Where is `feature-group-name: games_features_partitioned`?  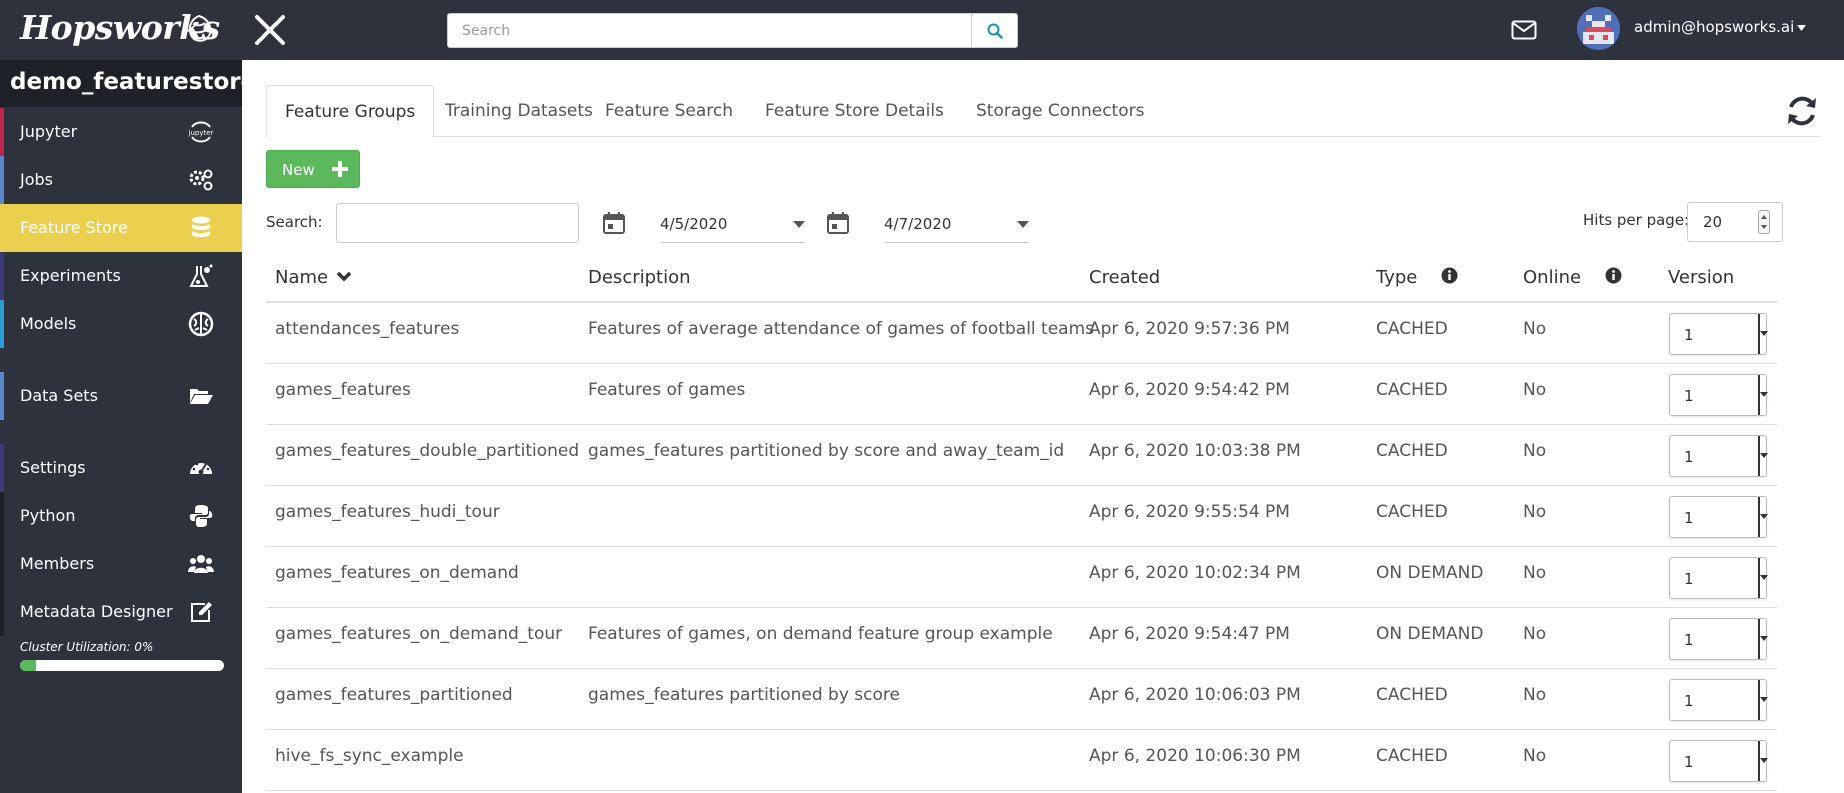 feature-group-name: games_features_partitioned is located at coordinates (394, 695).